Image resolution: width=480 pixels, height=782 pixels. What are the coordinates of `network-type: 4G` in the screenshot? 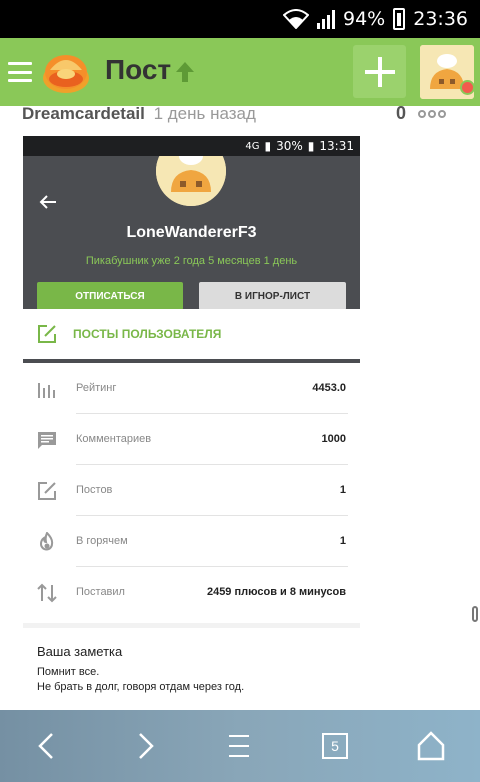 It's located at (252, 146).